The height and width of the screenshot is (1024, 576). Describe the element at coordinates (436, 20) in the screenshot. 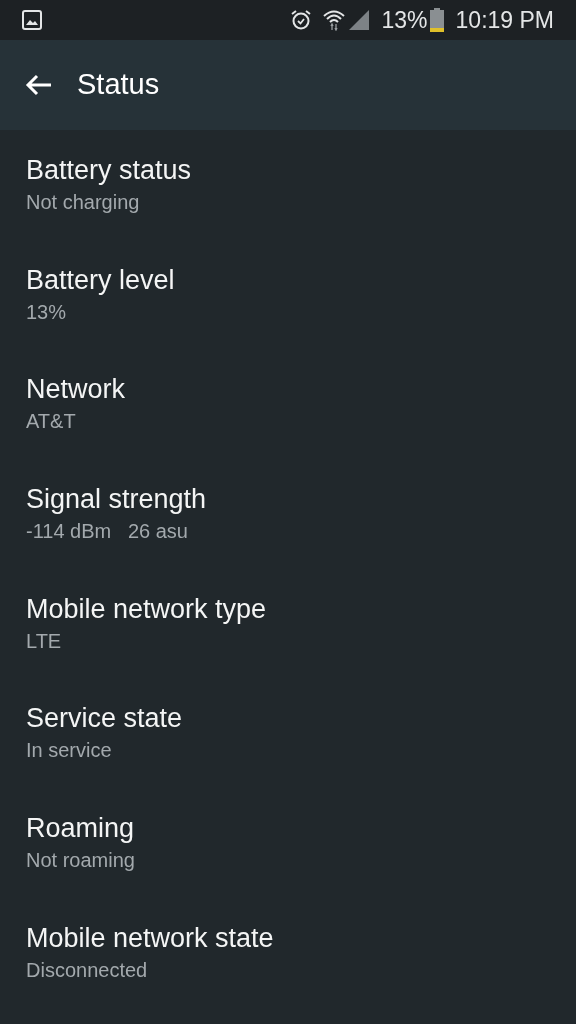

I see `battery-icon` at that location.